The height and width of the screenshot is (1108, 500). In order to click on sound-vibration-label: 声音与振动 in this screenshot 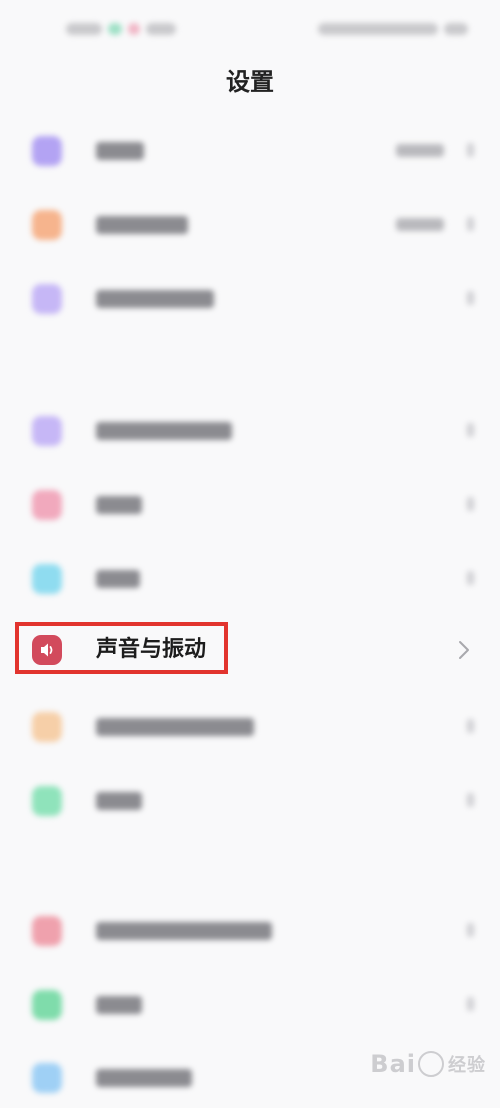, I will do `click(151, 649)`.